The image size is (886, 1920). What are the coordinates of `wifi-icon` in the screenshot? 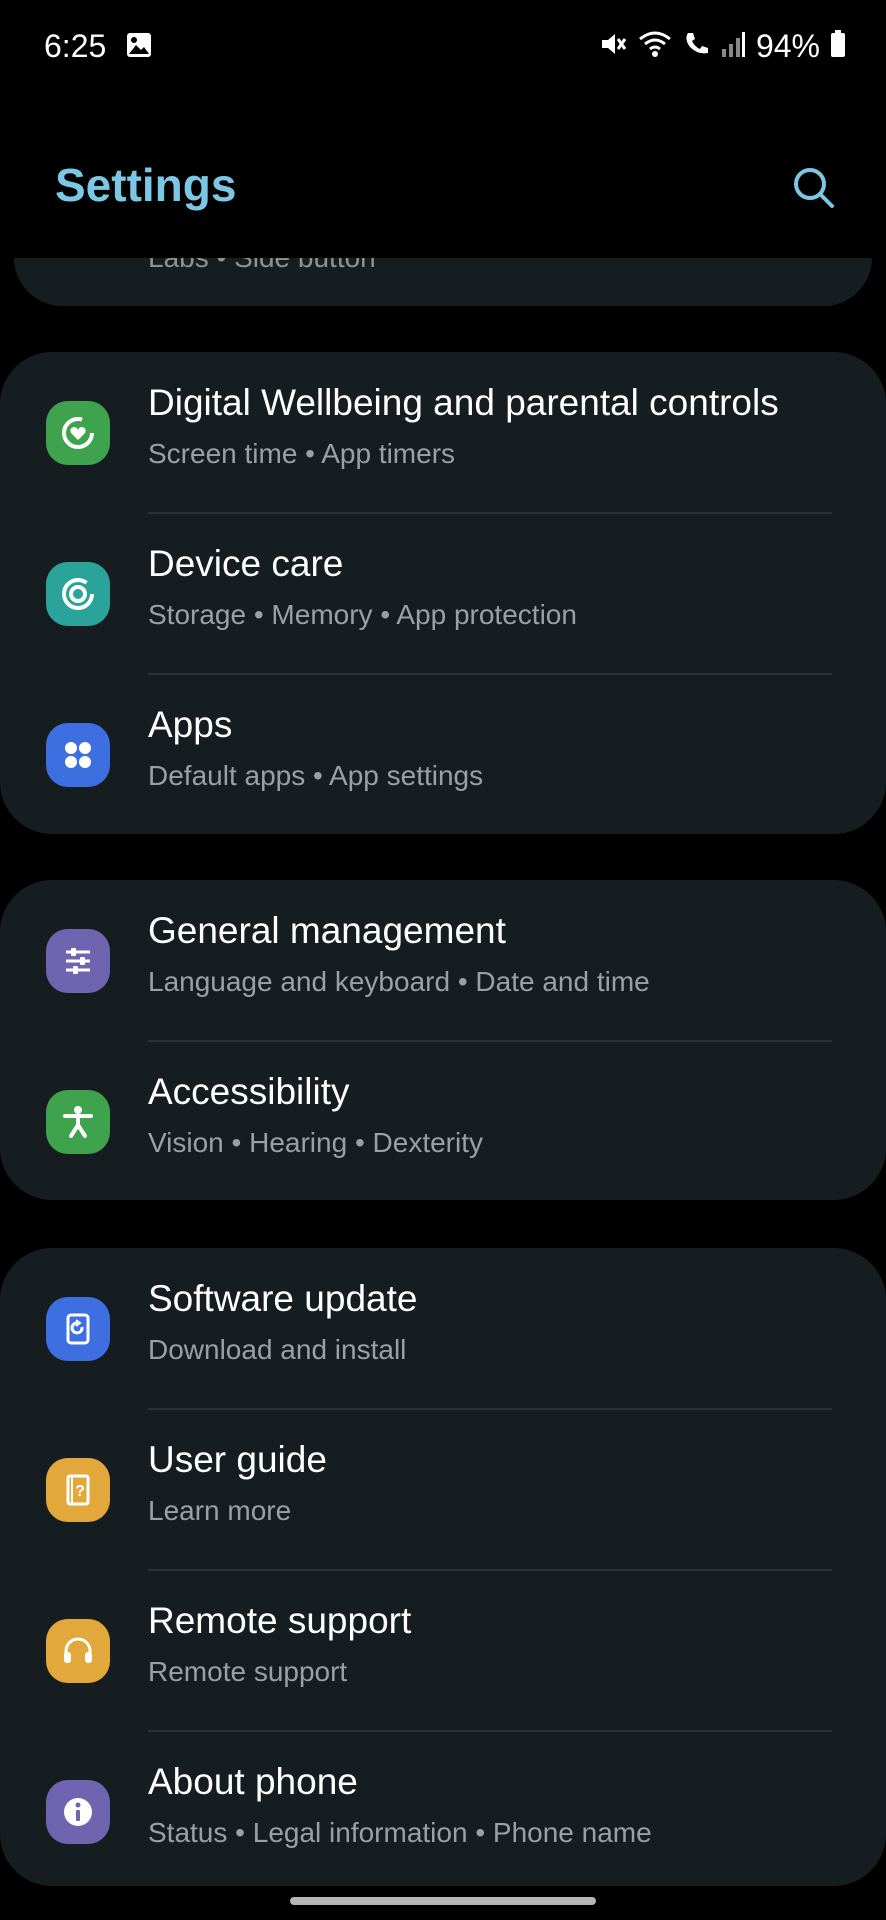 It's located at (655, 46).